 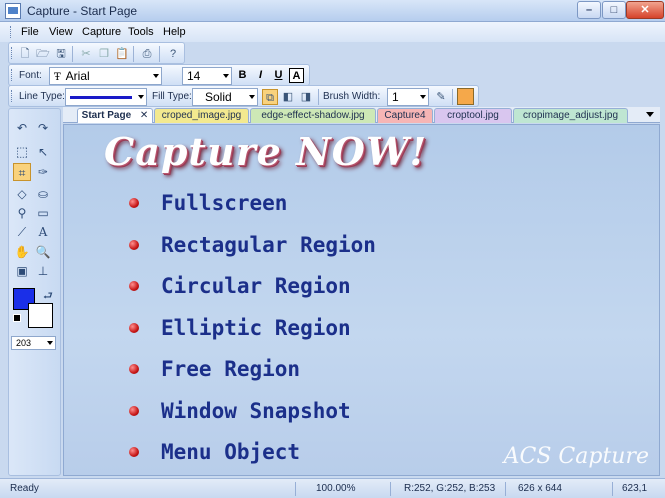 What do you see at coordinates (218, 97) in the screenshot?
I see `fill-type-value: Solid` at bounding box center [218, 97].